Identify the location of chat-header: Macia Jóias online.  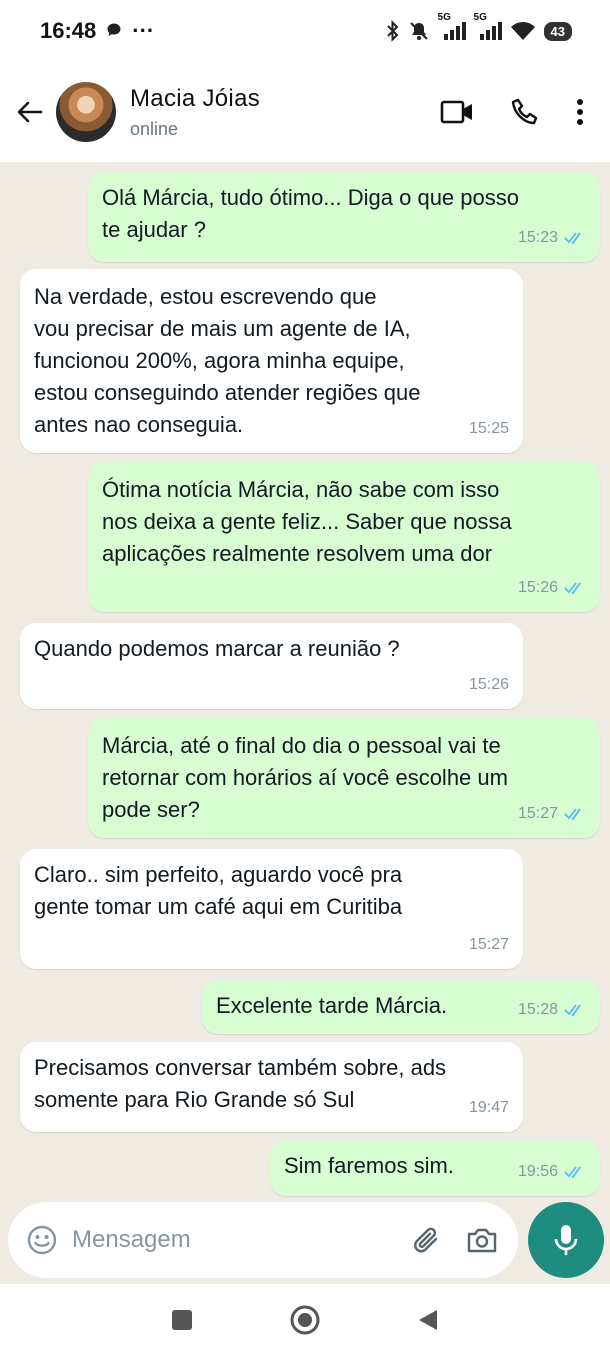
(305, 112).